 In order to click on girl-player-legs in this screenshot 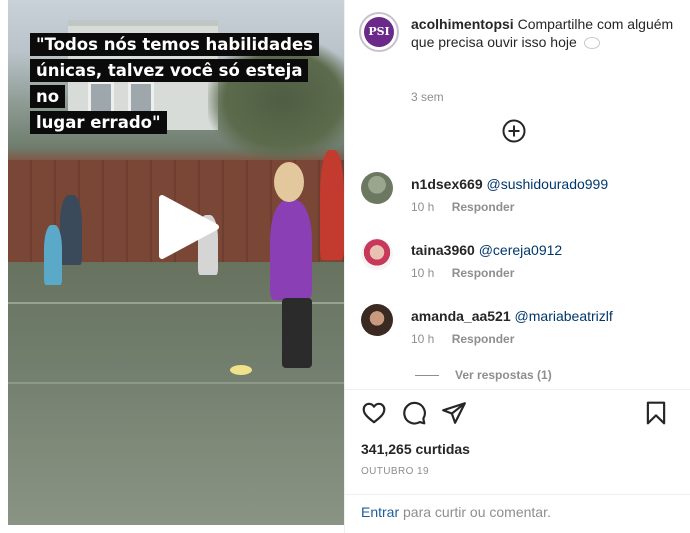, I will do `click(297, 333)`.